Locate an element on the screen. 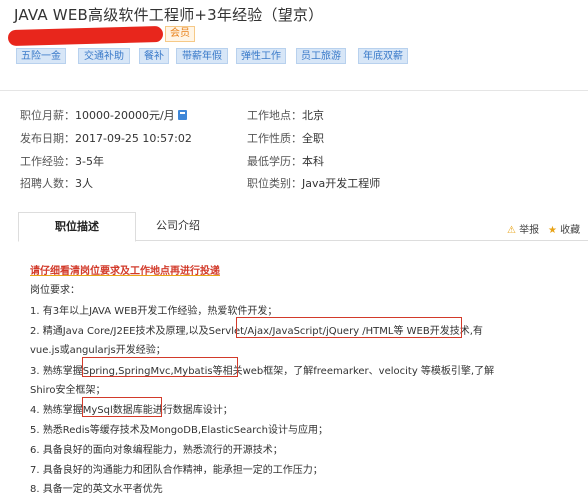 This screenshot has height=495, width=588. tab-company-intro: 公司介绍 is located at coordinates (178, 226).